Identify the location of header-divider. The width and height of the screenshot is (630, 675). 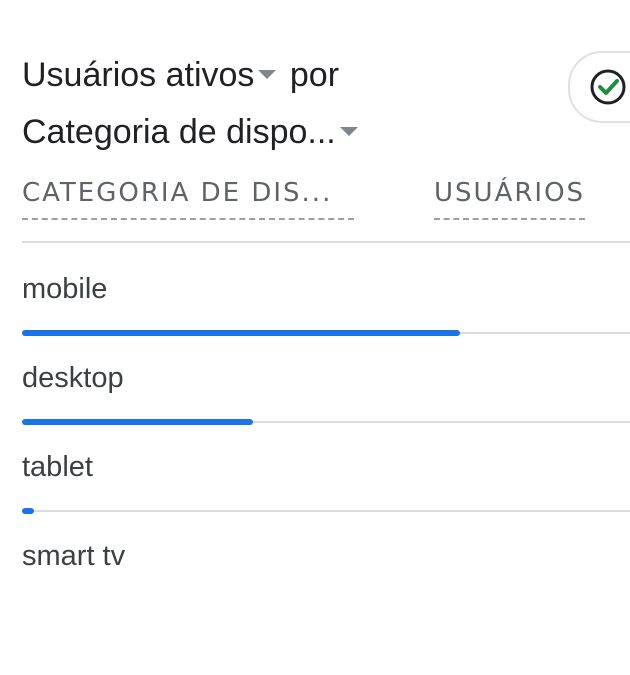
(326, 242).